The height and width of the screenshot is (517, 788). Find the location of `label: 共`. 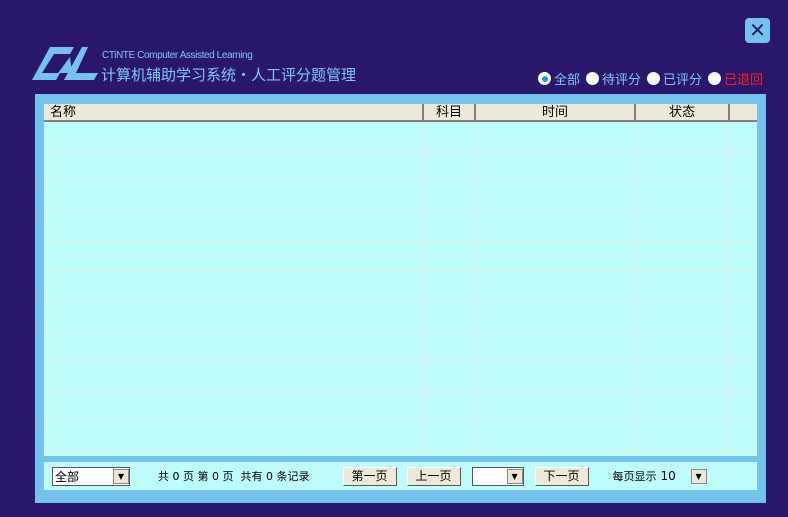

label: 共 is located at coordinates (163, 476).